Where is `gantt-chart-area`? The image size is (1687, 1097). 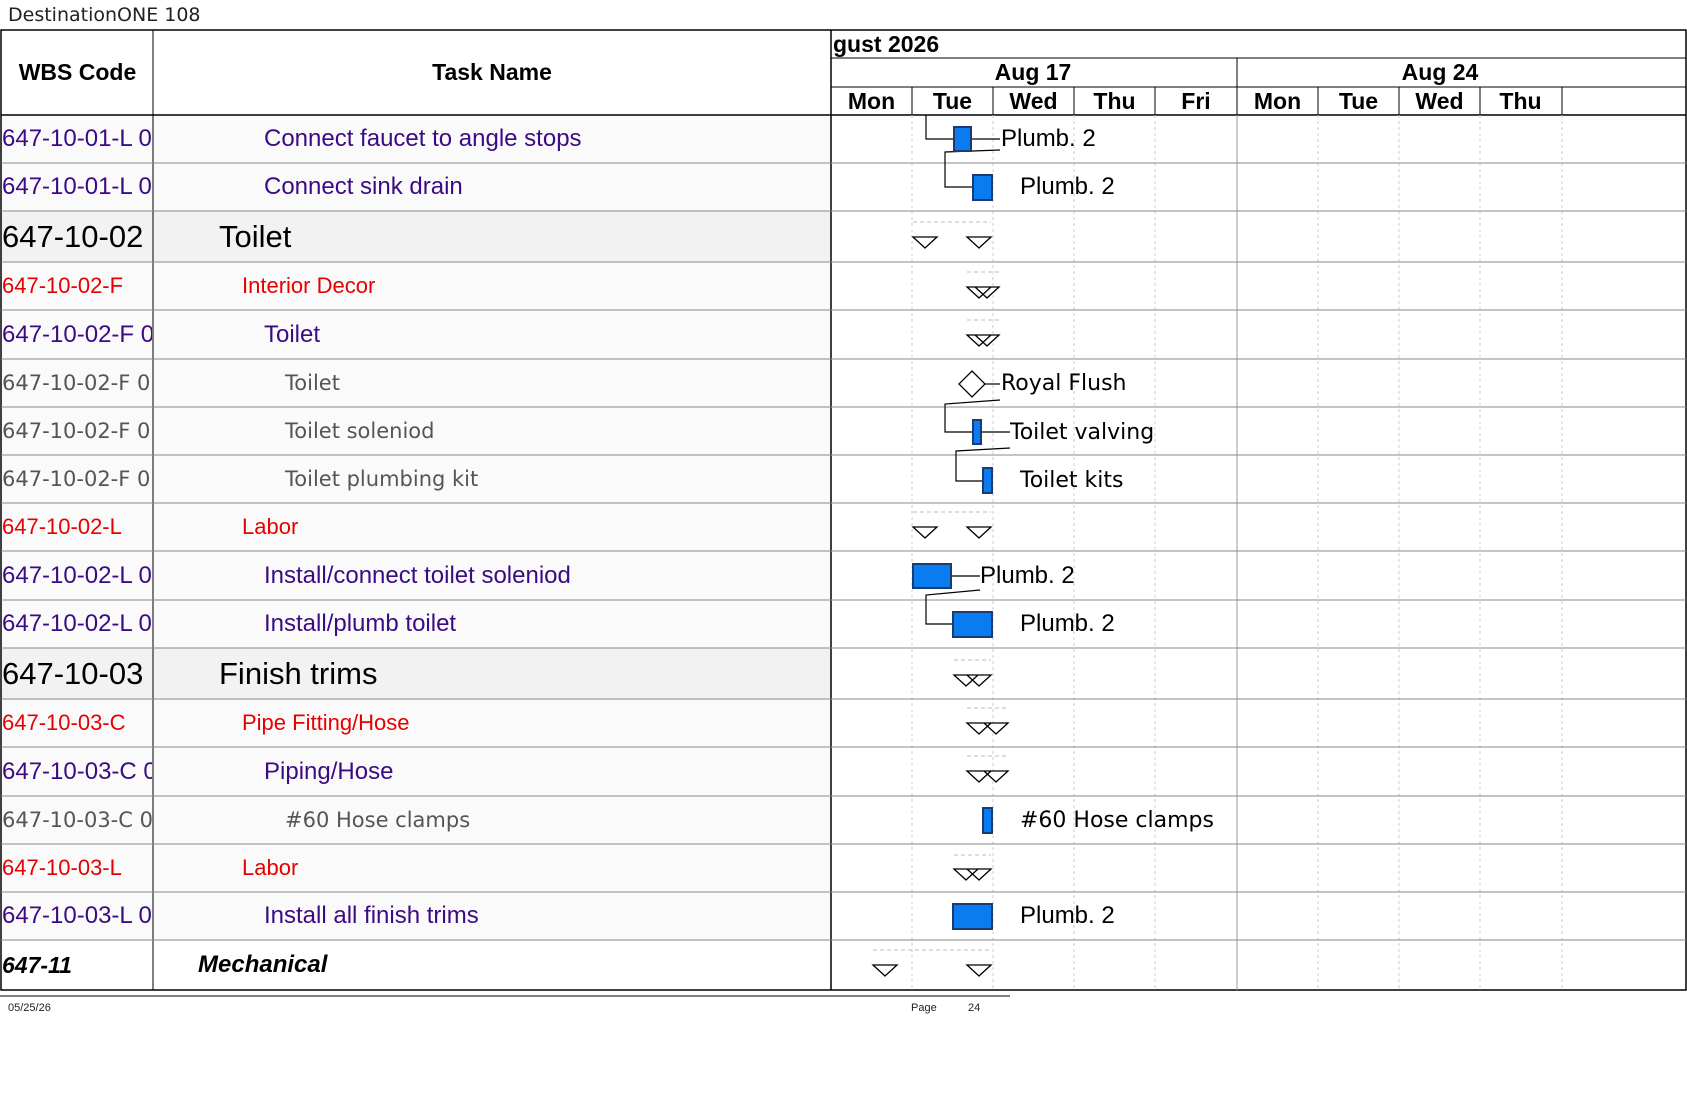
gantt-chart-area is located at coordinates (941, 546).